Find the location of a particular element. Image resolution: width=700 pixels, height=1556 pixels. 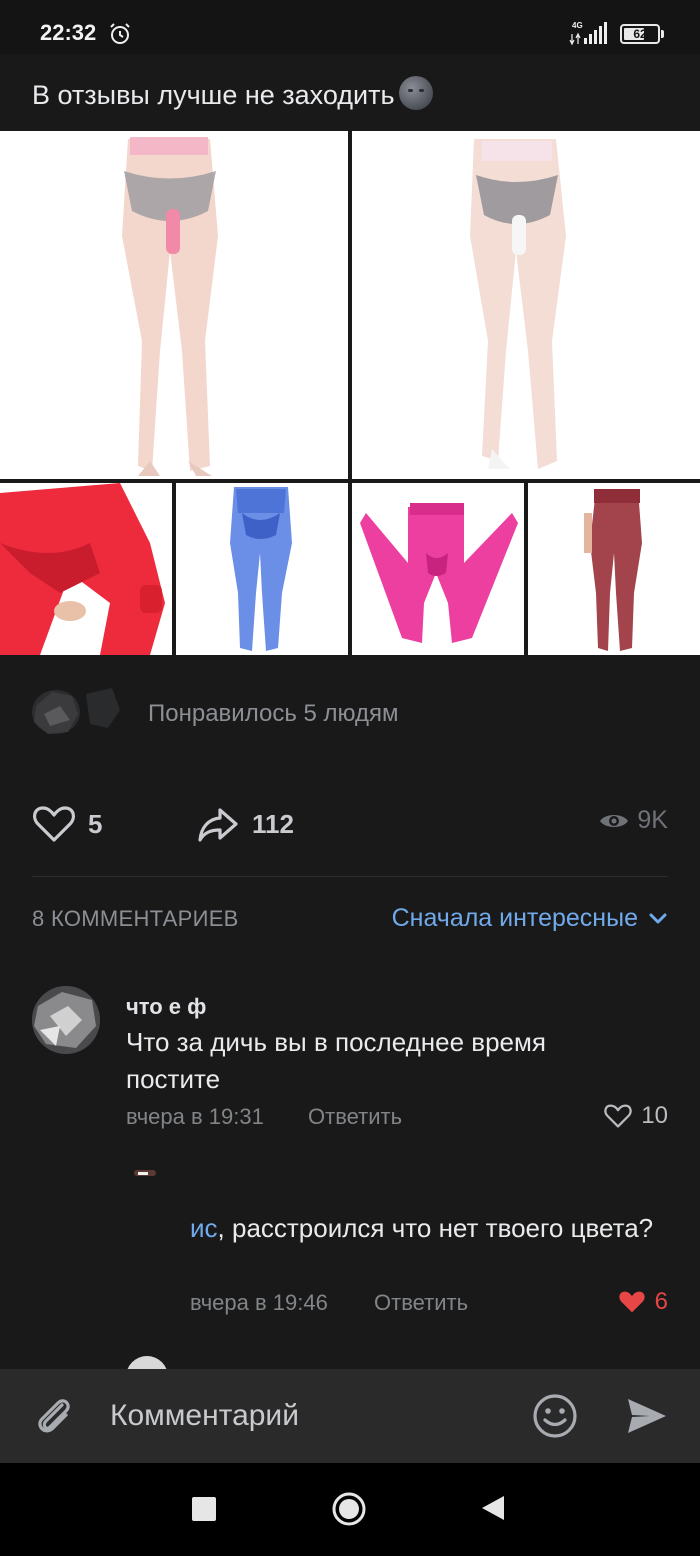

system-nav-bar is located at coordinates (350, 1509).